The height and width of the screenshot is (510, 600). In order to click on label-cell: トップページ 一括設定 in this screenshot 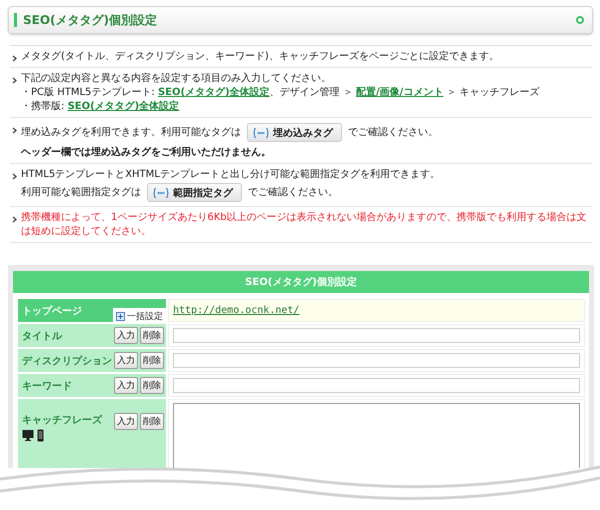, I will do `click(92, 310)`.